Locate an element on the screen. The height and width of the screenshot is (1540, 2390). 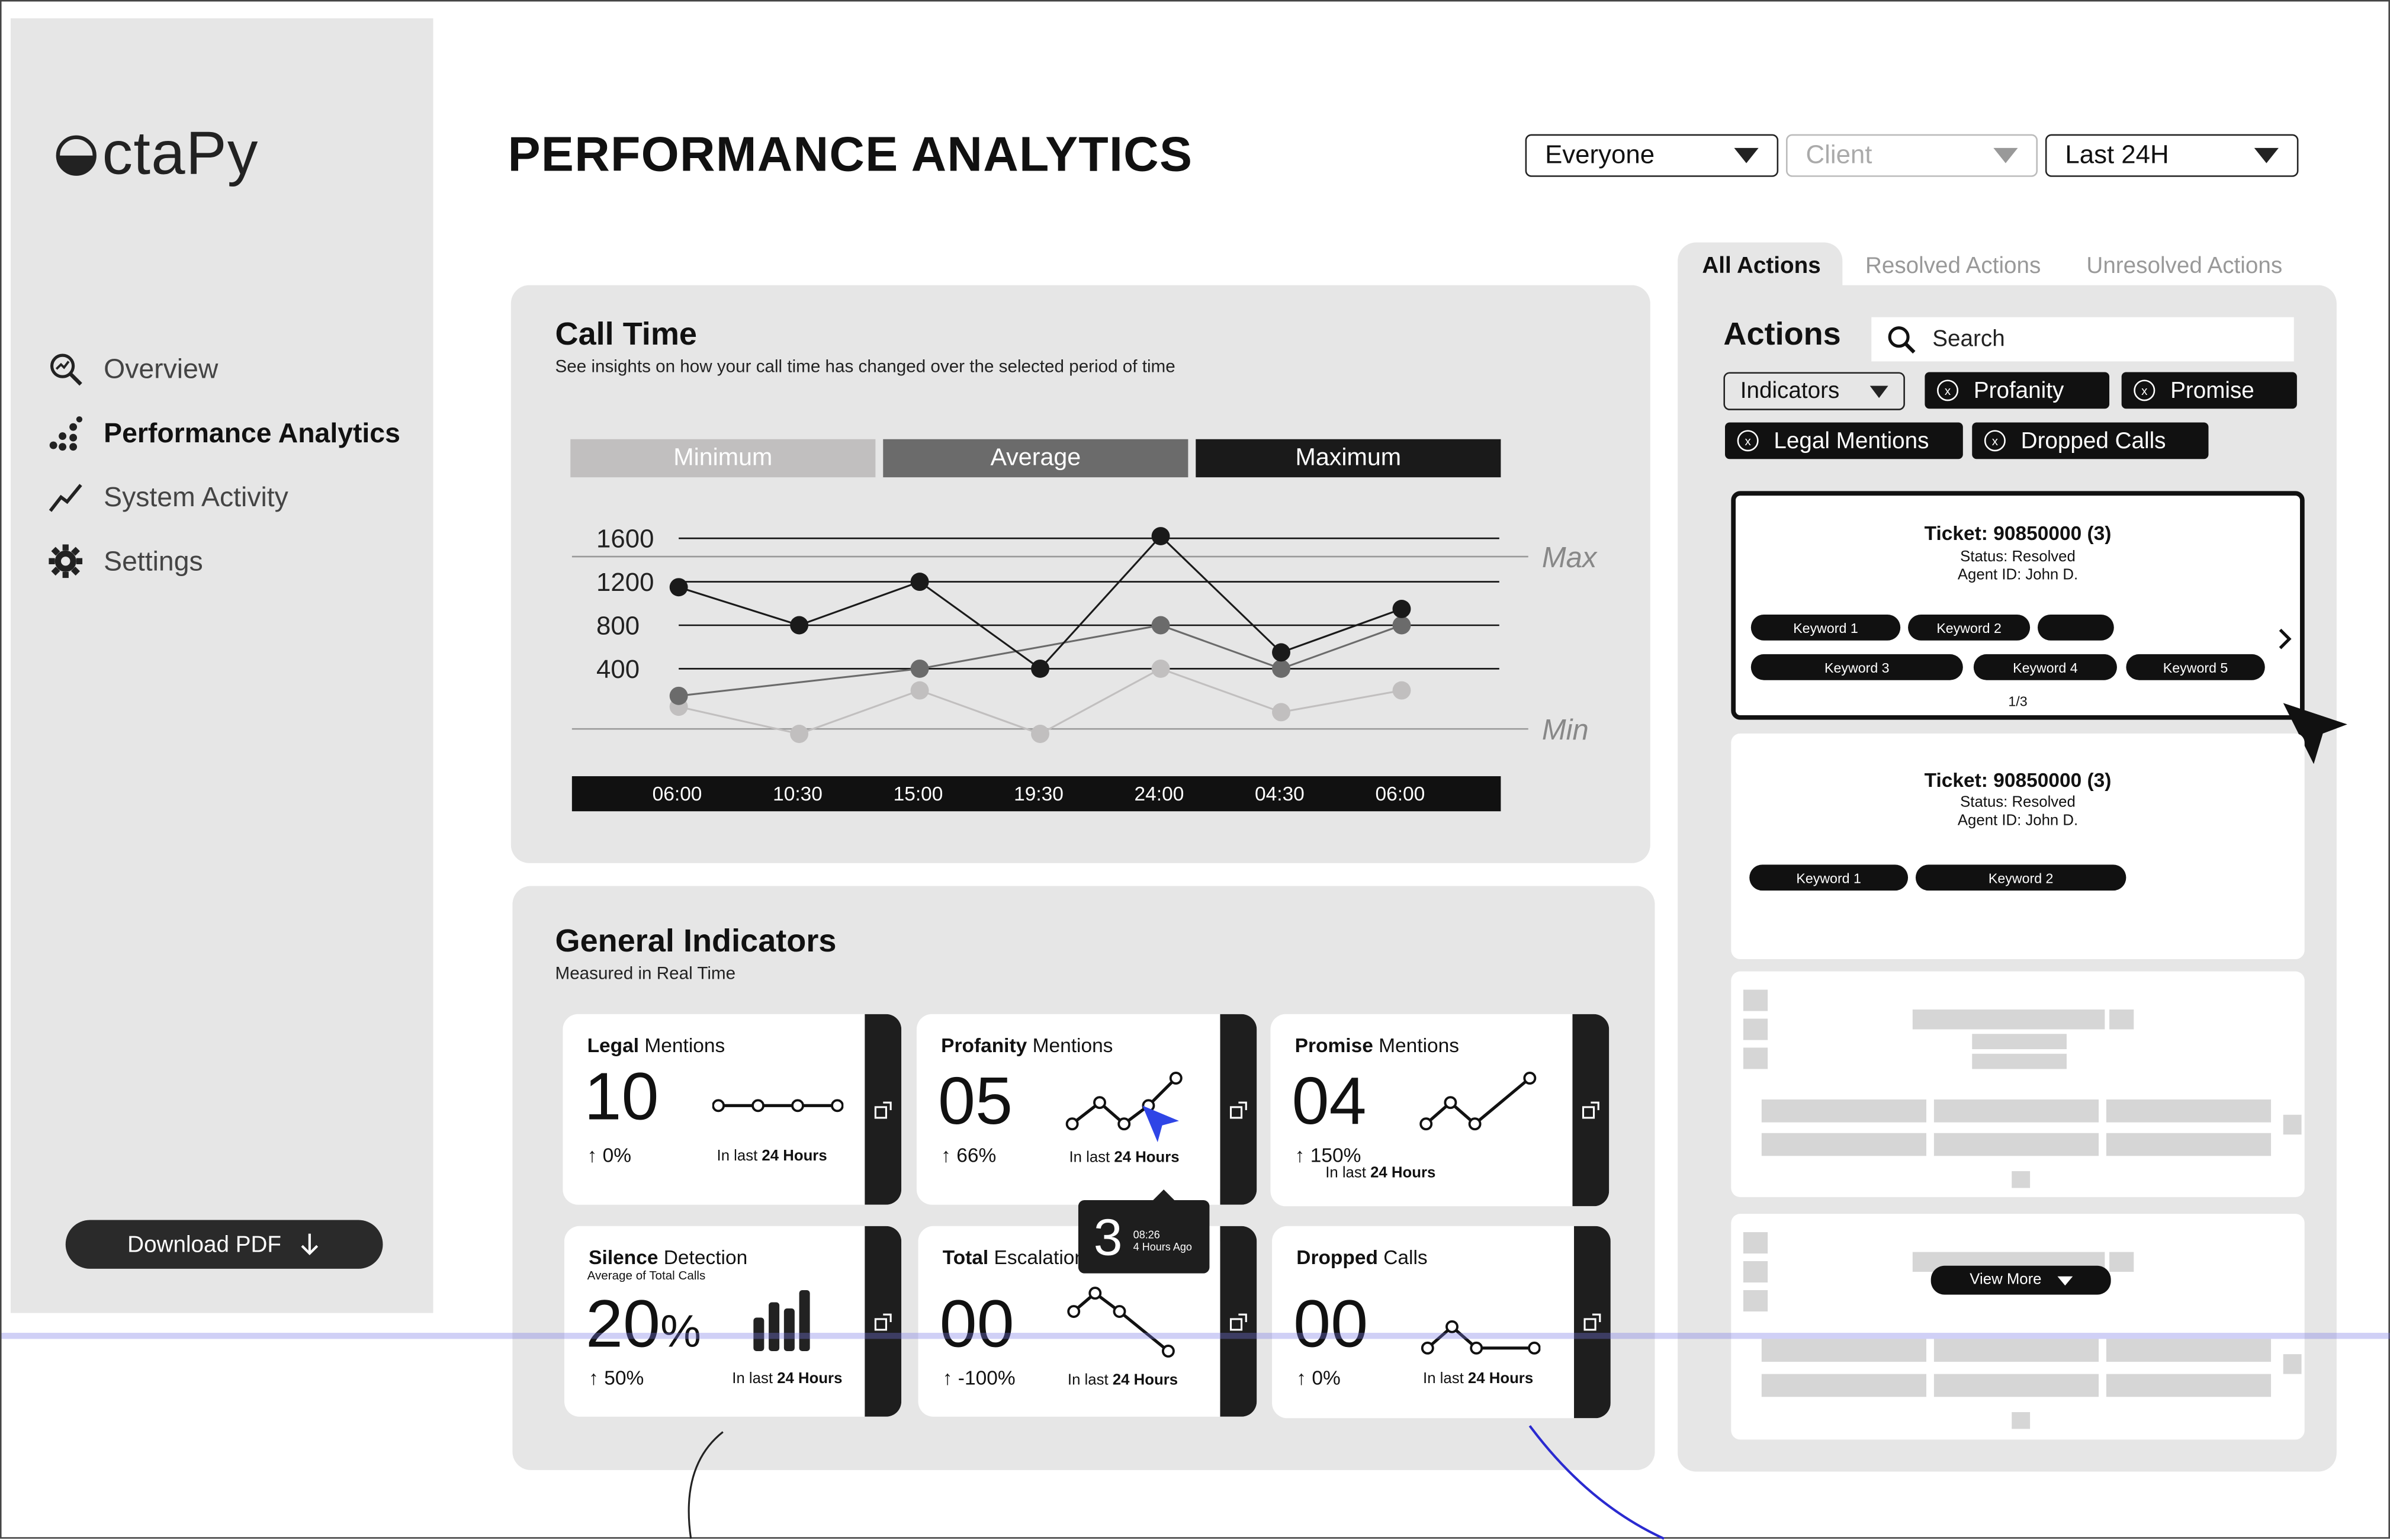
tab-resolved-actions: Resolved Actions is located at coordinates (1953, 266).